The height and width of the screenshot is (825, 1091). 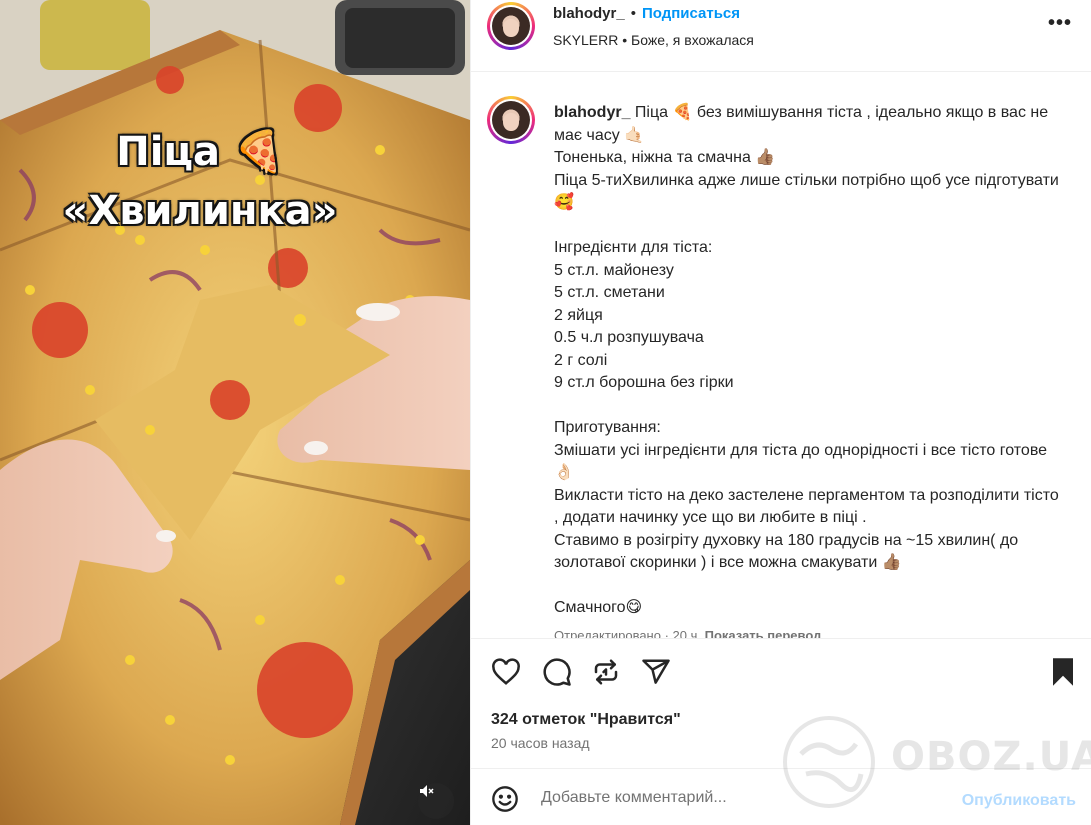 What do you see at coordinates (781, 703) in the screenshot?
I see `action-bar: 324 отметок "Нравится" 20 часов назад` at bounding box center [781, 703].